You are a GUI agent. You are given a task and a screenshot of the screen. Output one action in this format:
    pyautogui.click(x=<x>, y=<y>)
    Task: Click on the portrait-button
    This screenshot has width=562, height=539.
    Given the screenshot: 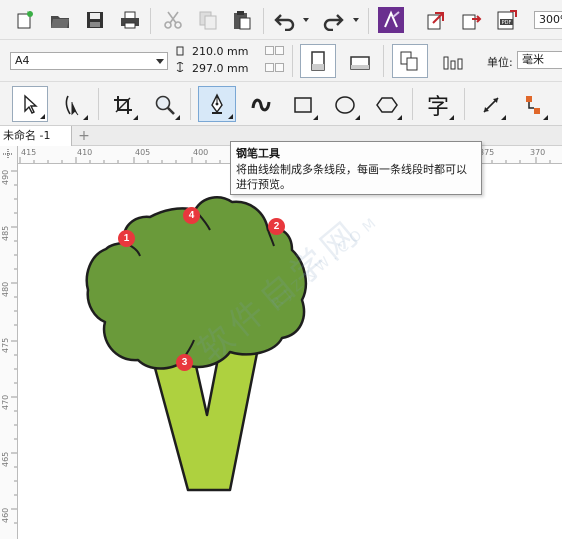 What is the action you would take?
    pyautogui.click(x=318, y=61)
    